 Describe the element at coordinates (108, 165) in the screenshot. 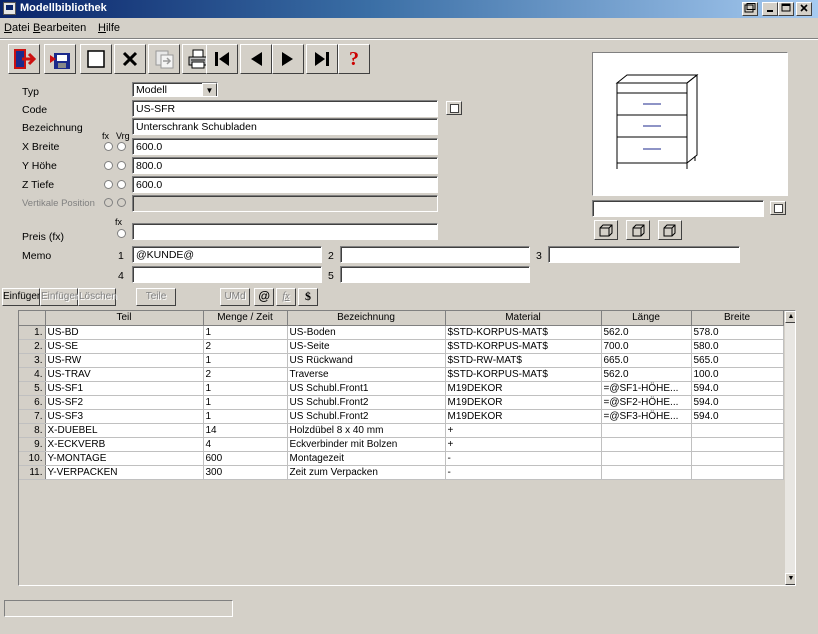

I see `hoehe-fx-radio` at that location.